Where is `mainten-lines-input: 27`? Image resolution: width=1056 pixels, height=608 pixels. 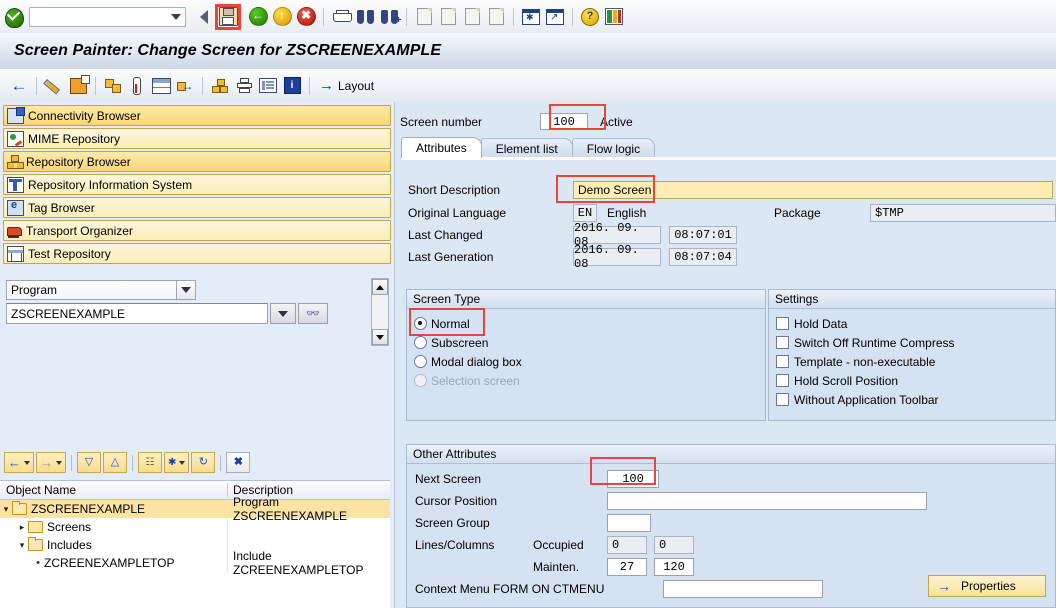
mainten-lines-input: 27 is located at coordinates (627, 567).